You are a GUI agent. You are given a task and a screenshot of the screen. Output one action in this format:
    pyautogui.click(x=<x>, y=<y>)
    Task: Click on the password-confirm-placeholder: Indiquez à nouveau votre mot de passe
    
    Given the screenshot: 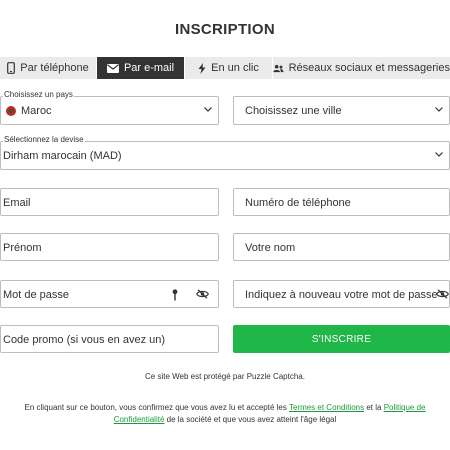 What is the action you would take?
    pyautogui.click(x=341, y=295)
    